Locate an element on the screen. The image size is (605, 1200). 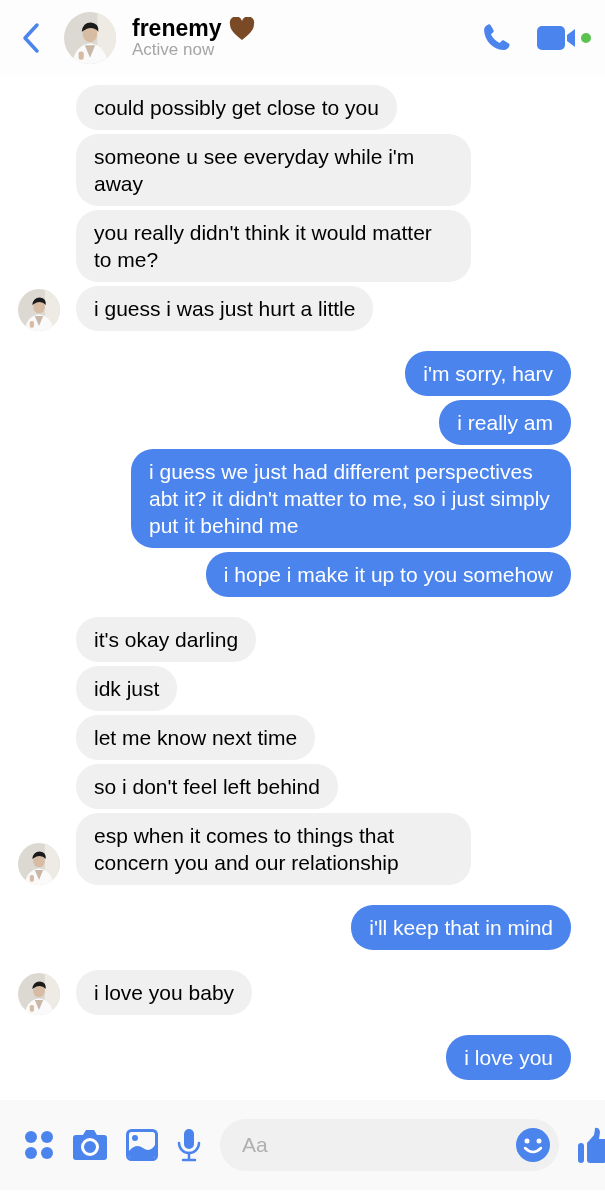
like-button is located at coordinates (591, 1145).